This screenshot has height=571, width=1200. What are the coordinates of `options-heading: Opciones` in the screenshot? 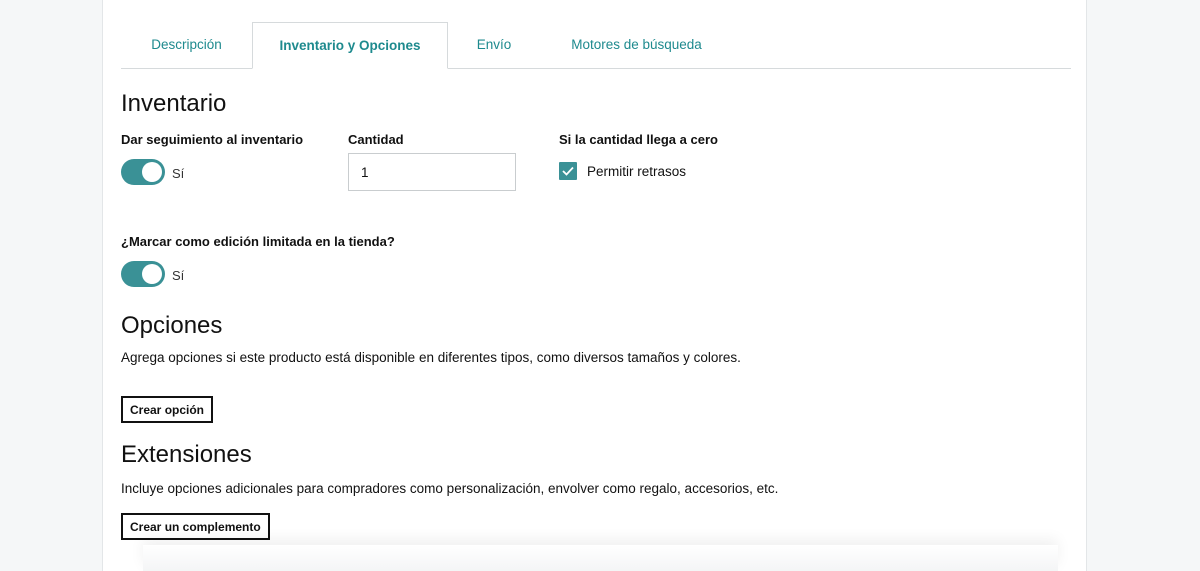 It's located at (172, 325).